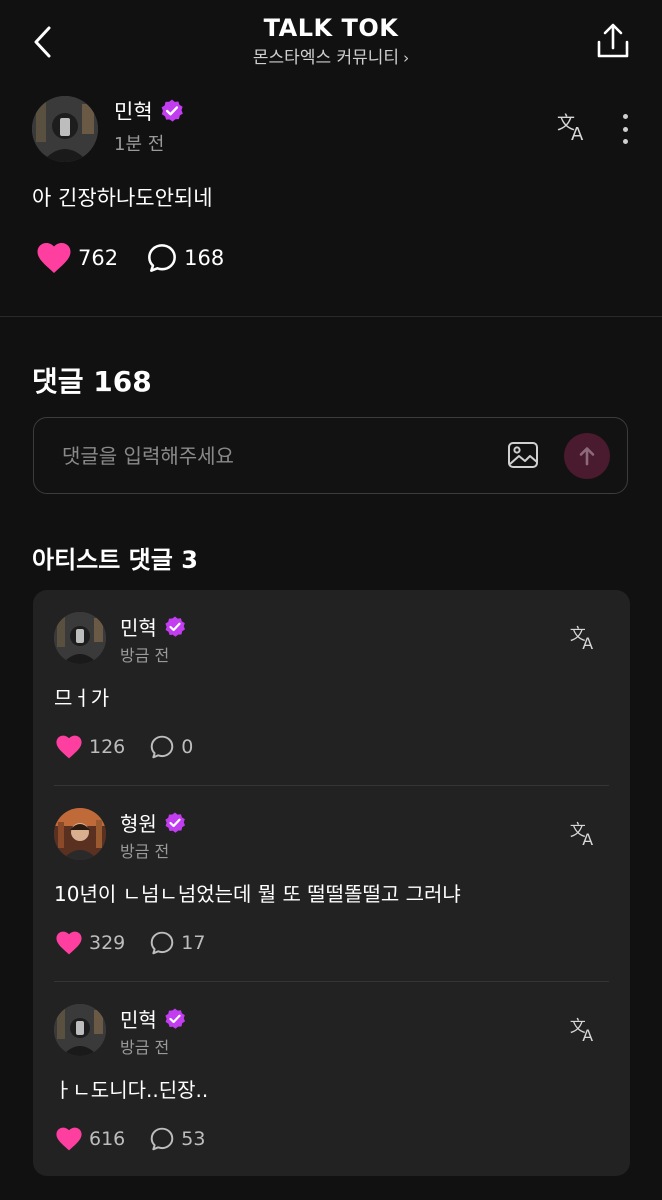 The width and height of the screenshot is (662, 1200). What do you see at coordinates (331, 28) in the screenshot?
I see `page-title: TALK TOK` at bounding box center [331, 28].